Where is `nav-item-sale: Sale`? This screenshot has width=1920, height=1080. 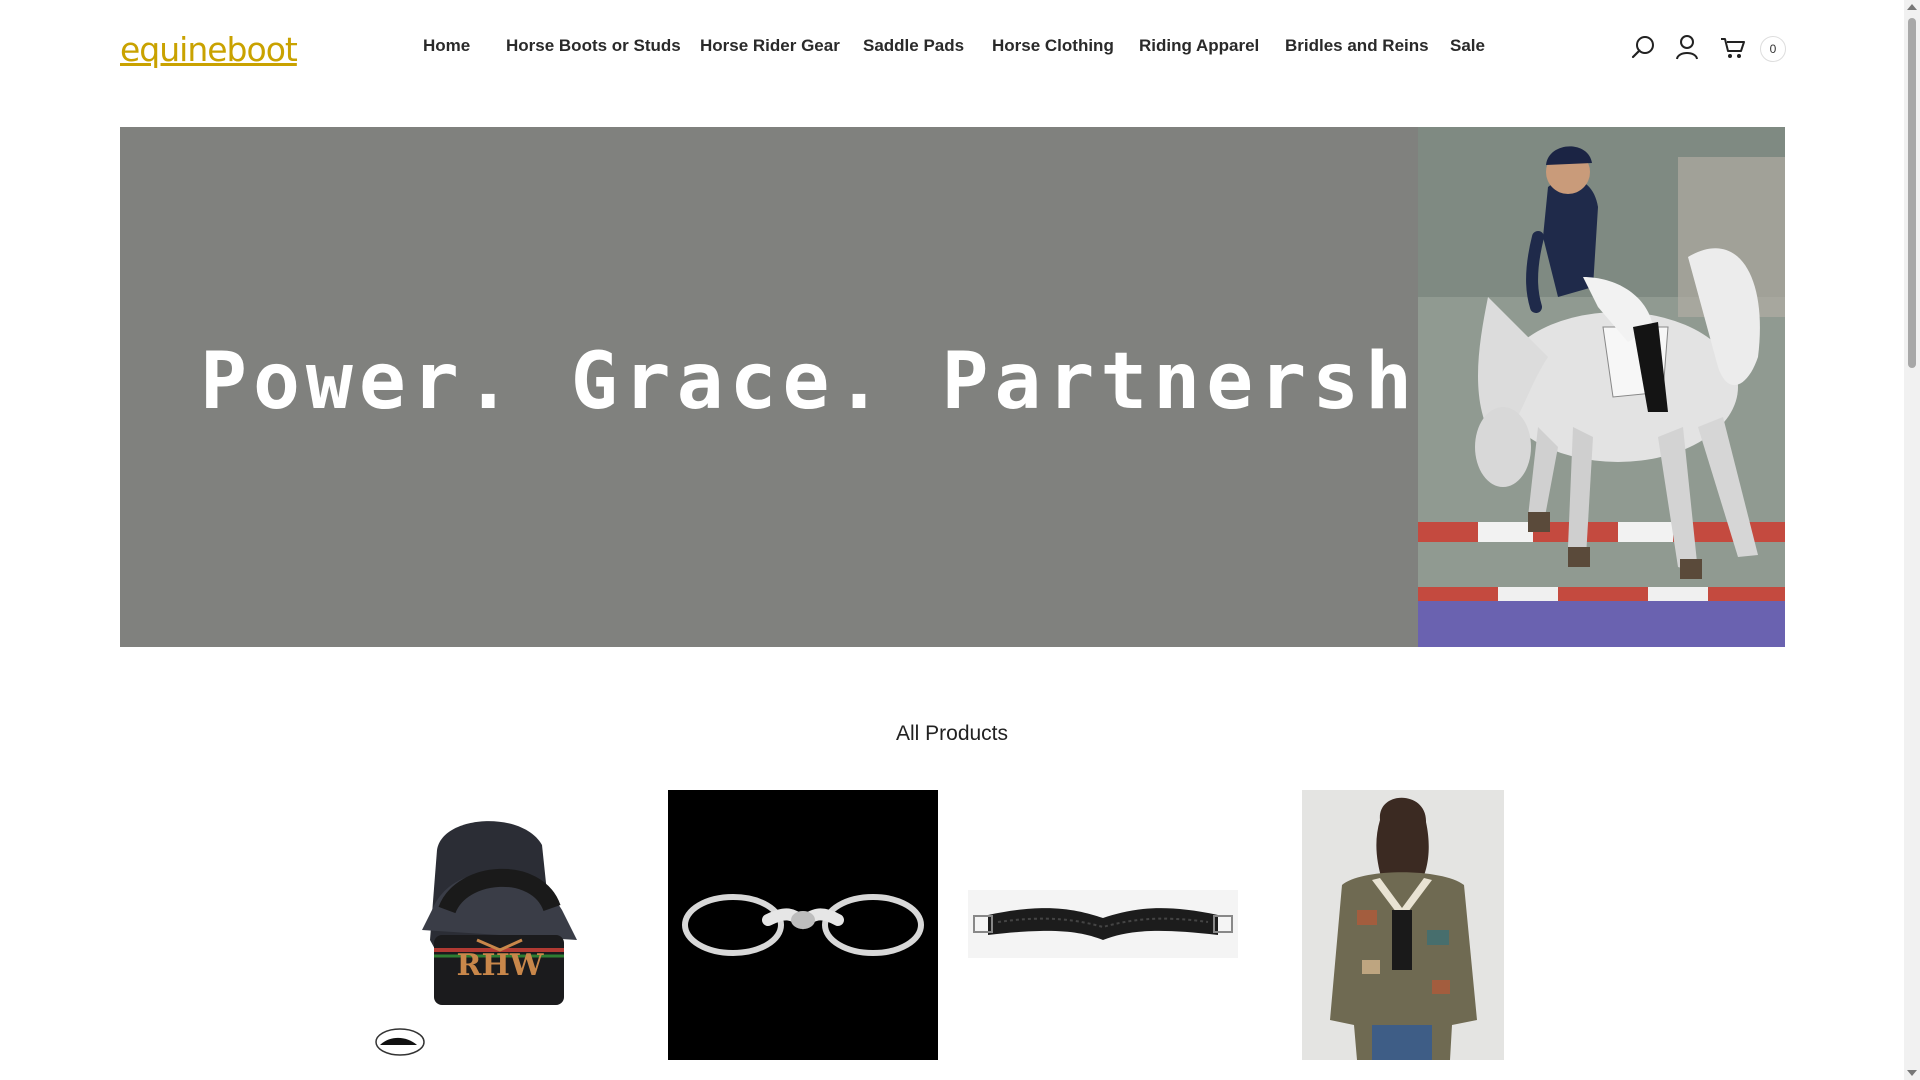 nav-item-sale: Sale is located at coordinates (1467, 46).